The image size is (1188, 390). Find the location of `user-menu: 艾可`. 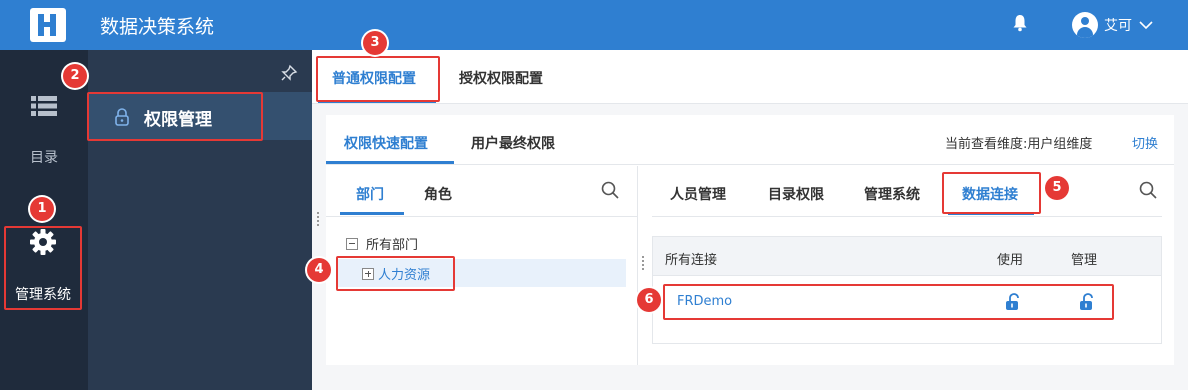

user-menu: 艾可 is located at coordinates (1113, 25).